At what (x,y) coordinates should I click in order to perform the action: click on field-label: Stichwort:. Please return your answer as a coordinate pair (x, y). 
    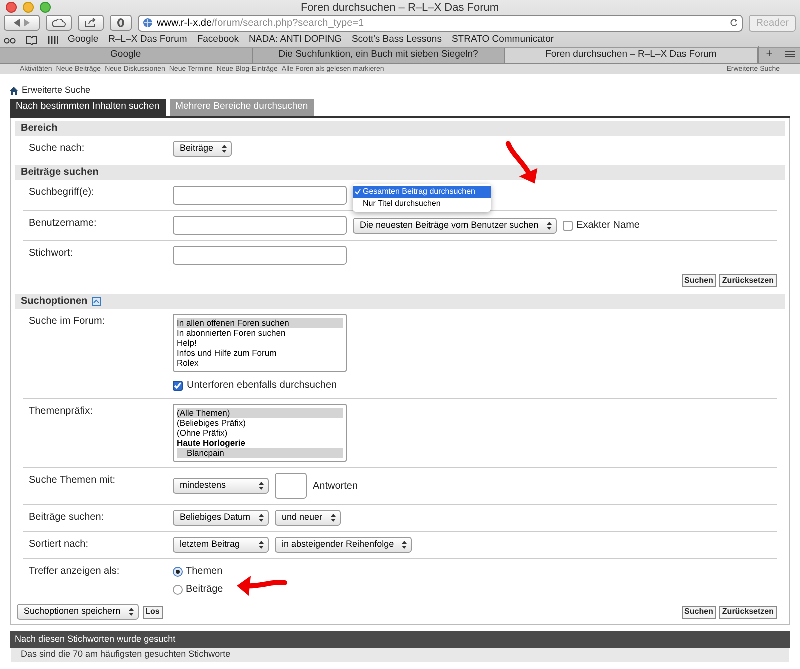
    Looking at the image, I should click on (51, 254).